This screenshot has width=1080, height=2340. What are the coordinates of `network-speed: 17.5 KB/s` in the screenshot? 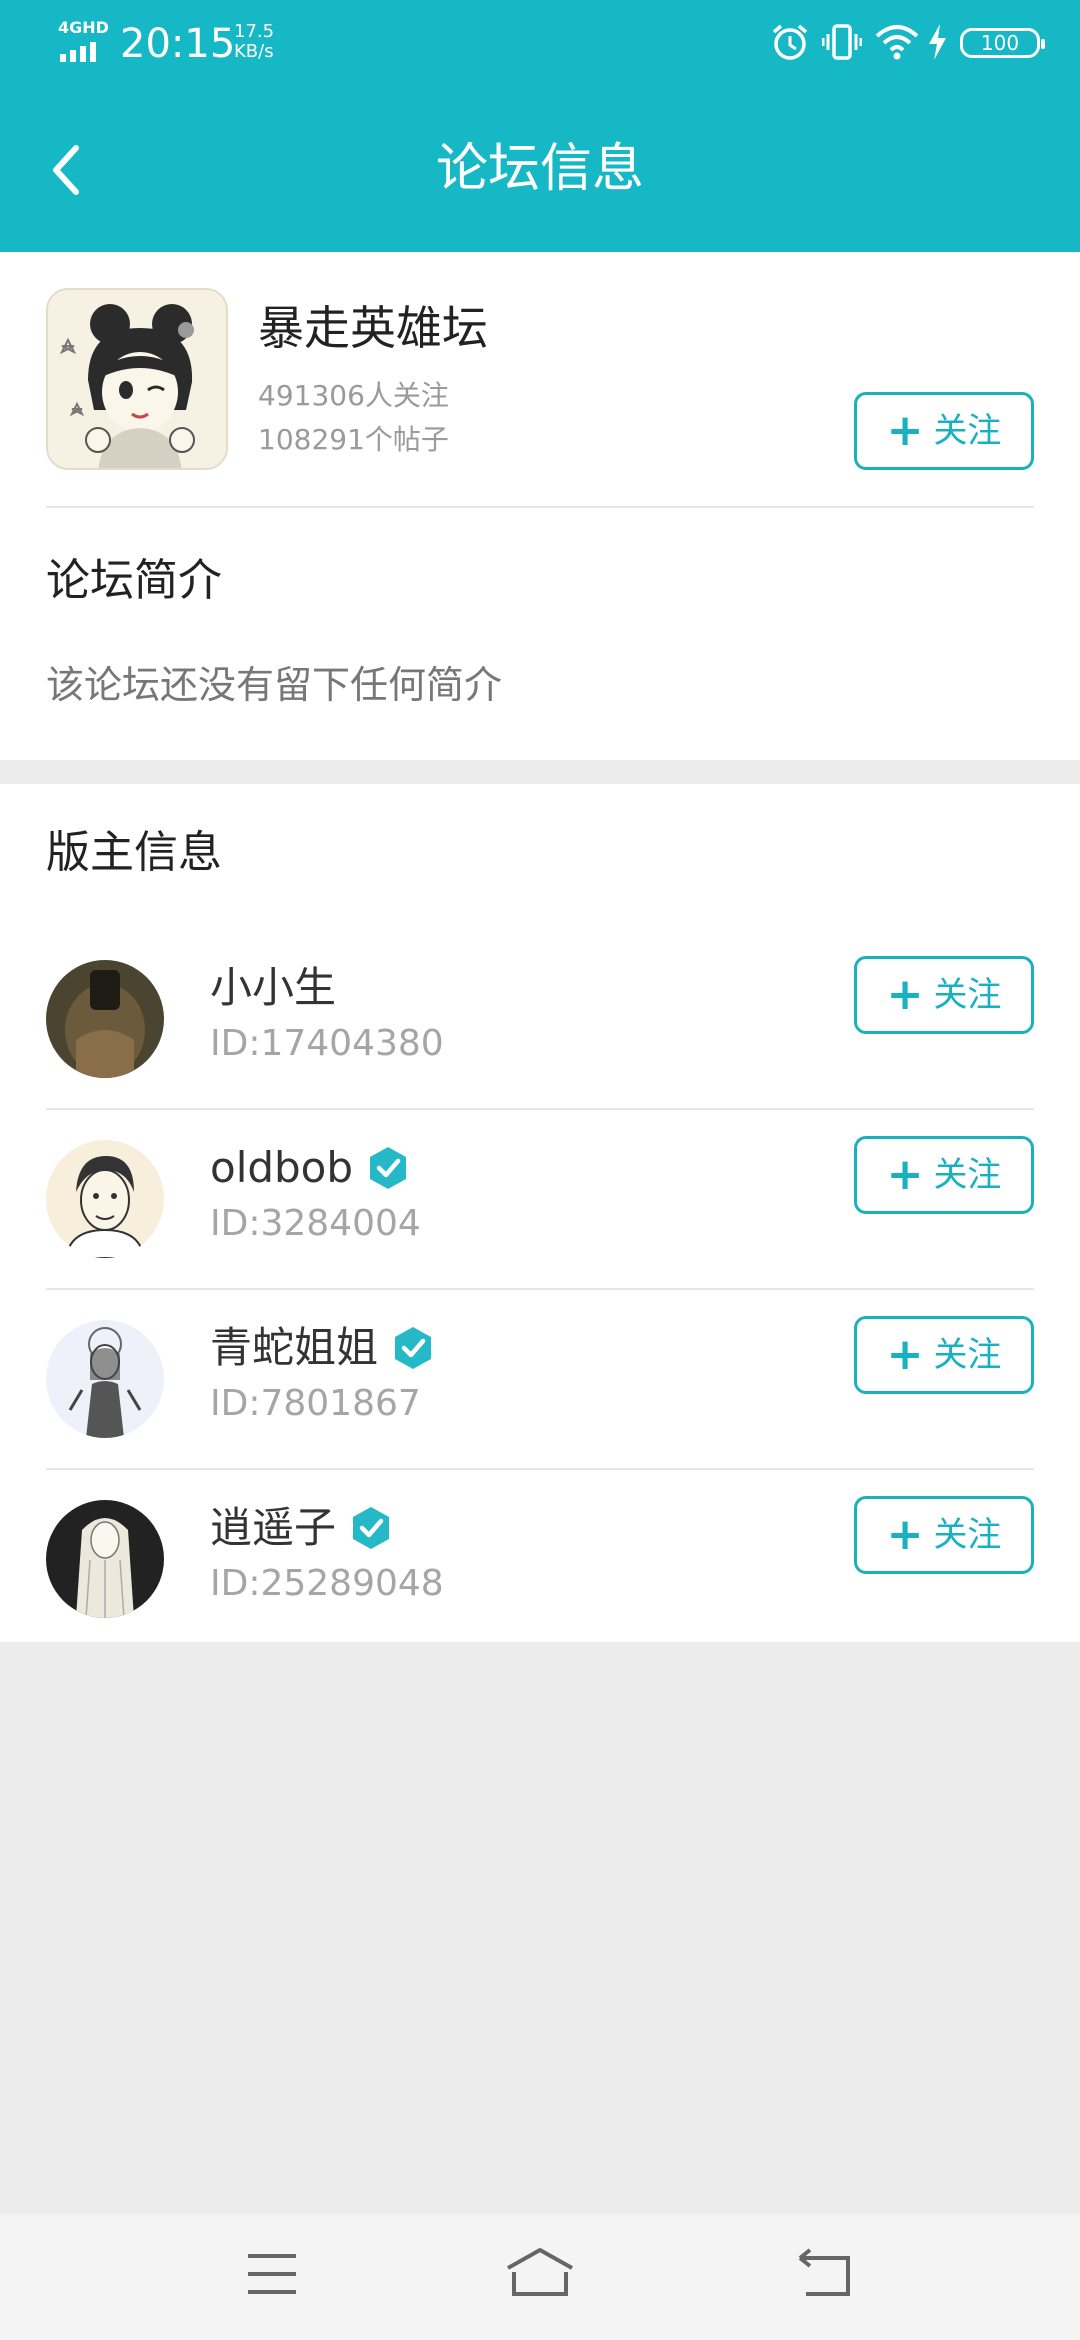 It's located at (254, 42).